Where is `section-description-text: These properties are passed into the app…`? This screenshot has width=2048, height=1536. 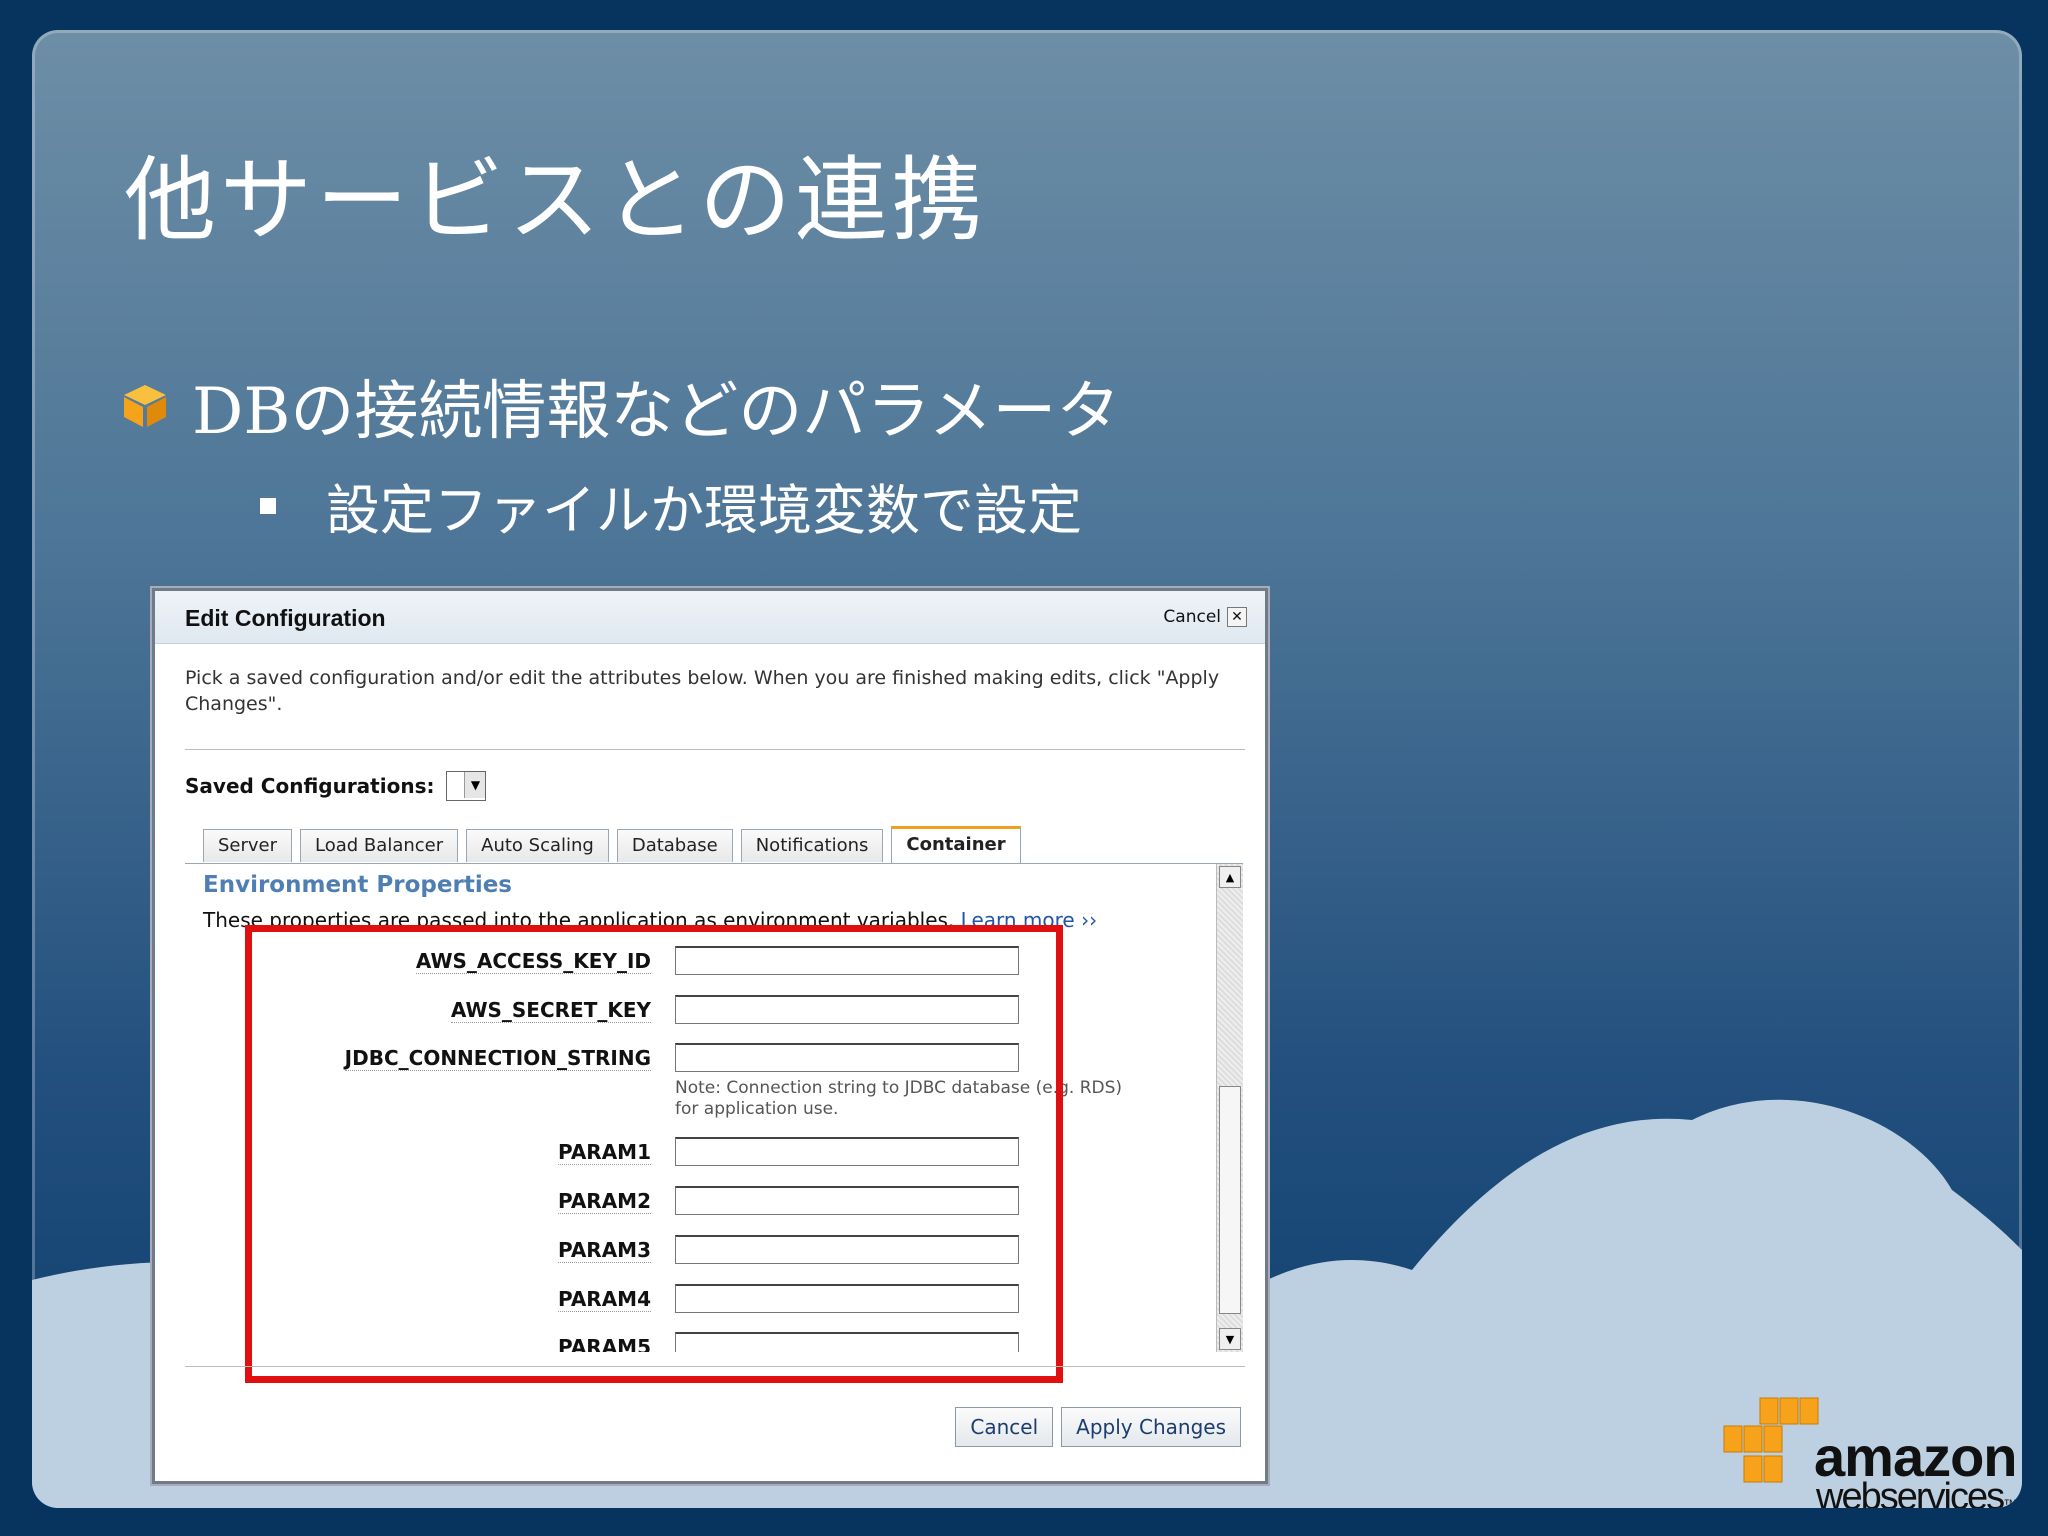
section-description-text: These properties are passed into the app… is located at coordinates (579, 920).